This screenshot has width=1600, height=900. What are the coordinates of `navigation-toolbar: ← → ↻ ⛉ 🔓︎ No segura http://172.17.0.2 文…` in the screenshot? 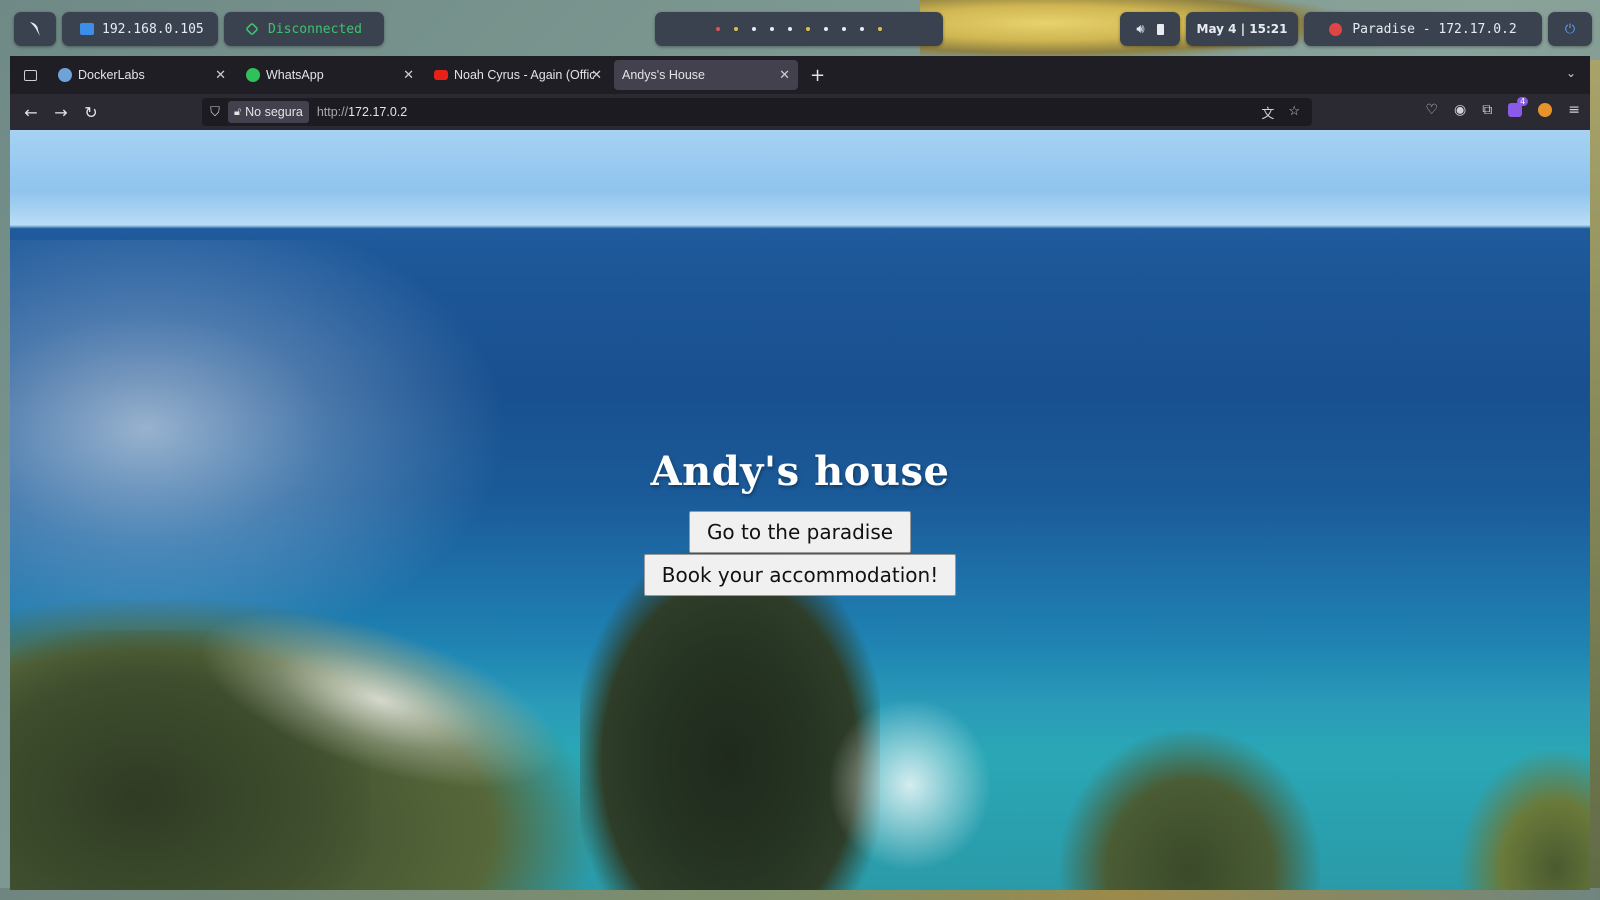 It's located at (800, 112).